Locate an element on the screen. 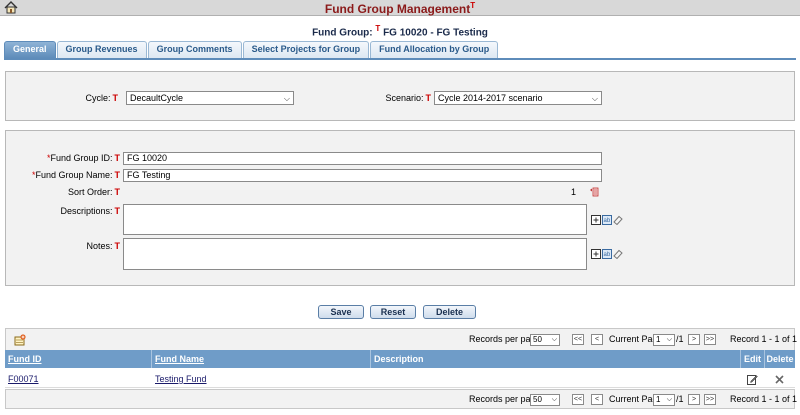 This screenshot has width=800, height=415. descriptions-textarea is located at coordinates (355, 219).